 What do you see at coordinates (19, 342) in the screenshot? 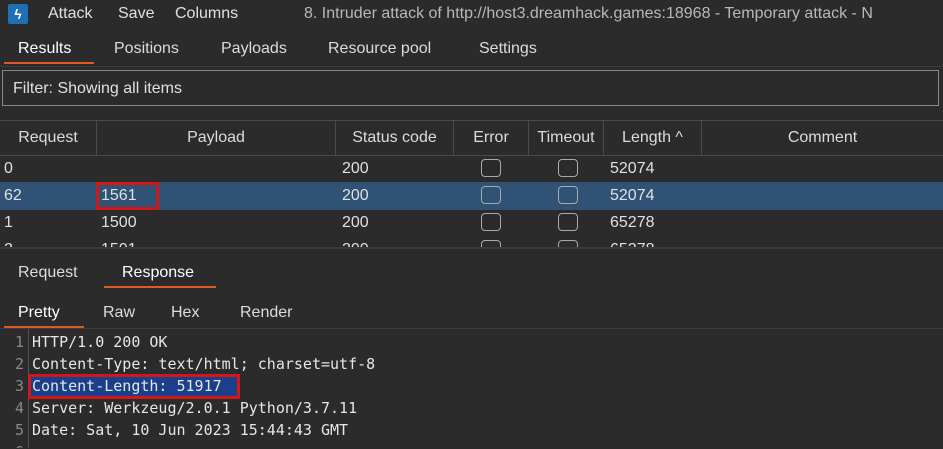
I see `line-number: 1` at bounding box center [19, 342].